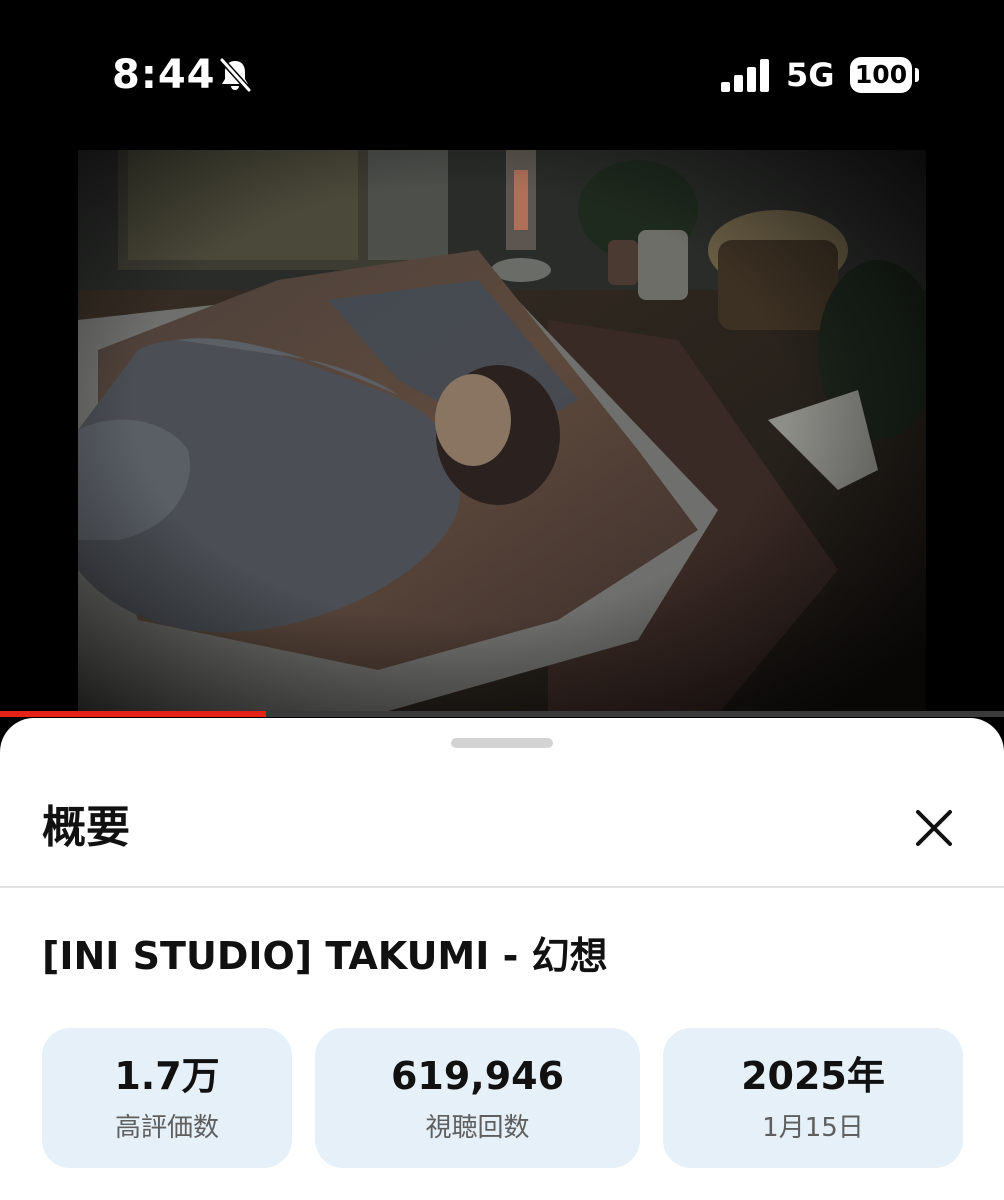 The image size is (1004, 1200). I want to click on battery-level: 100, so click(881, 74).